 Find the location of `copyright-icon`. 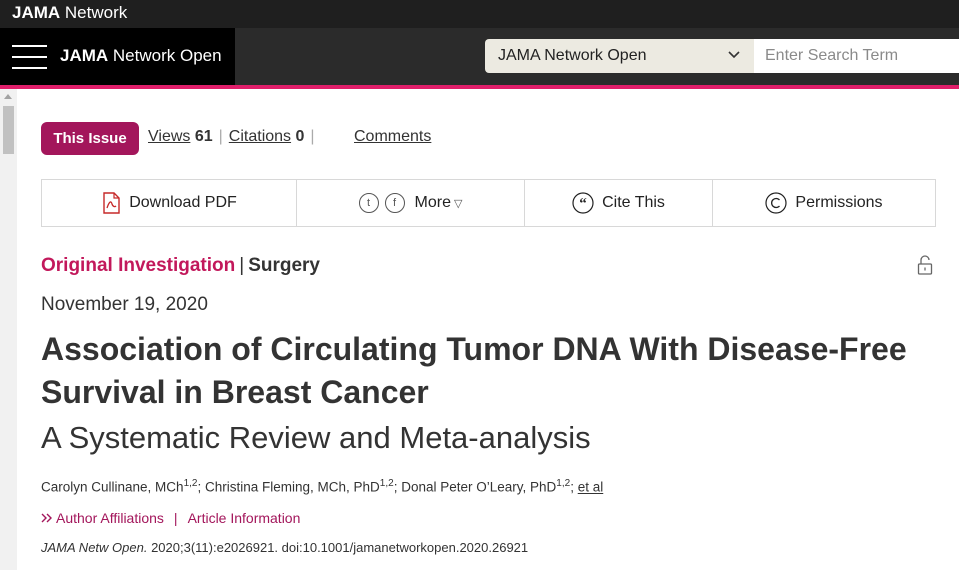

copyright-icon is located at coordinates (776, 203).